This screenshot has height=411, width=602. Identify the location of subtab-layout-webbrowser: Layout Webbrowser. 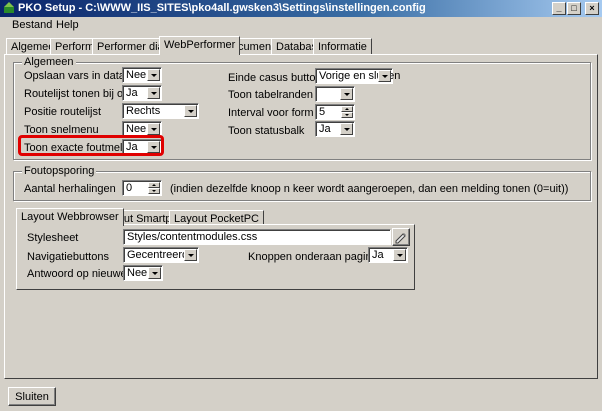
(70, 217).